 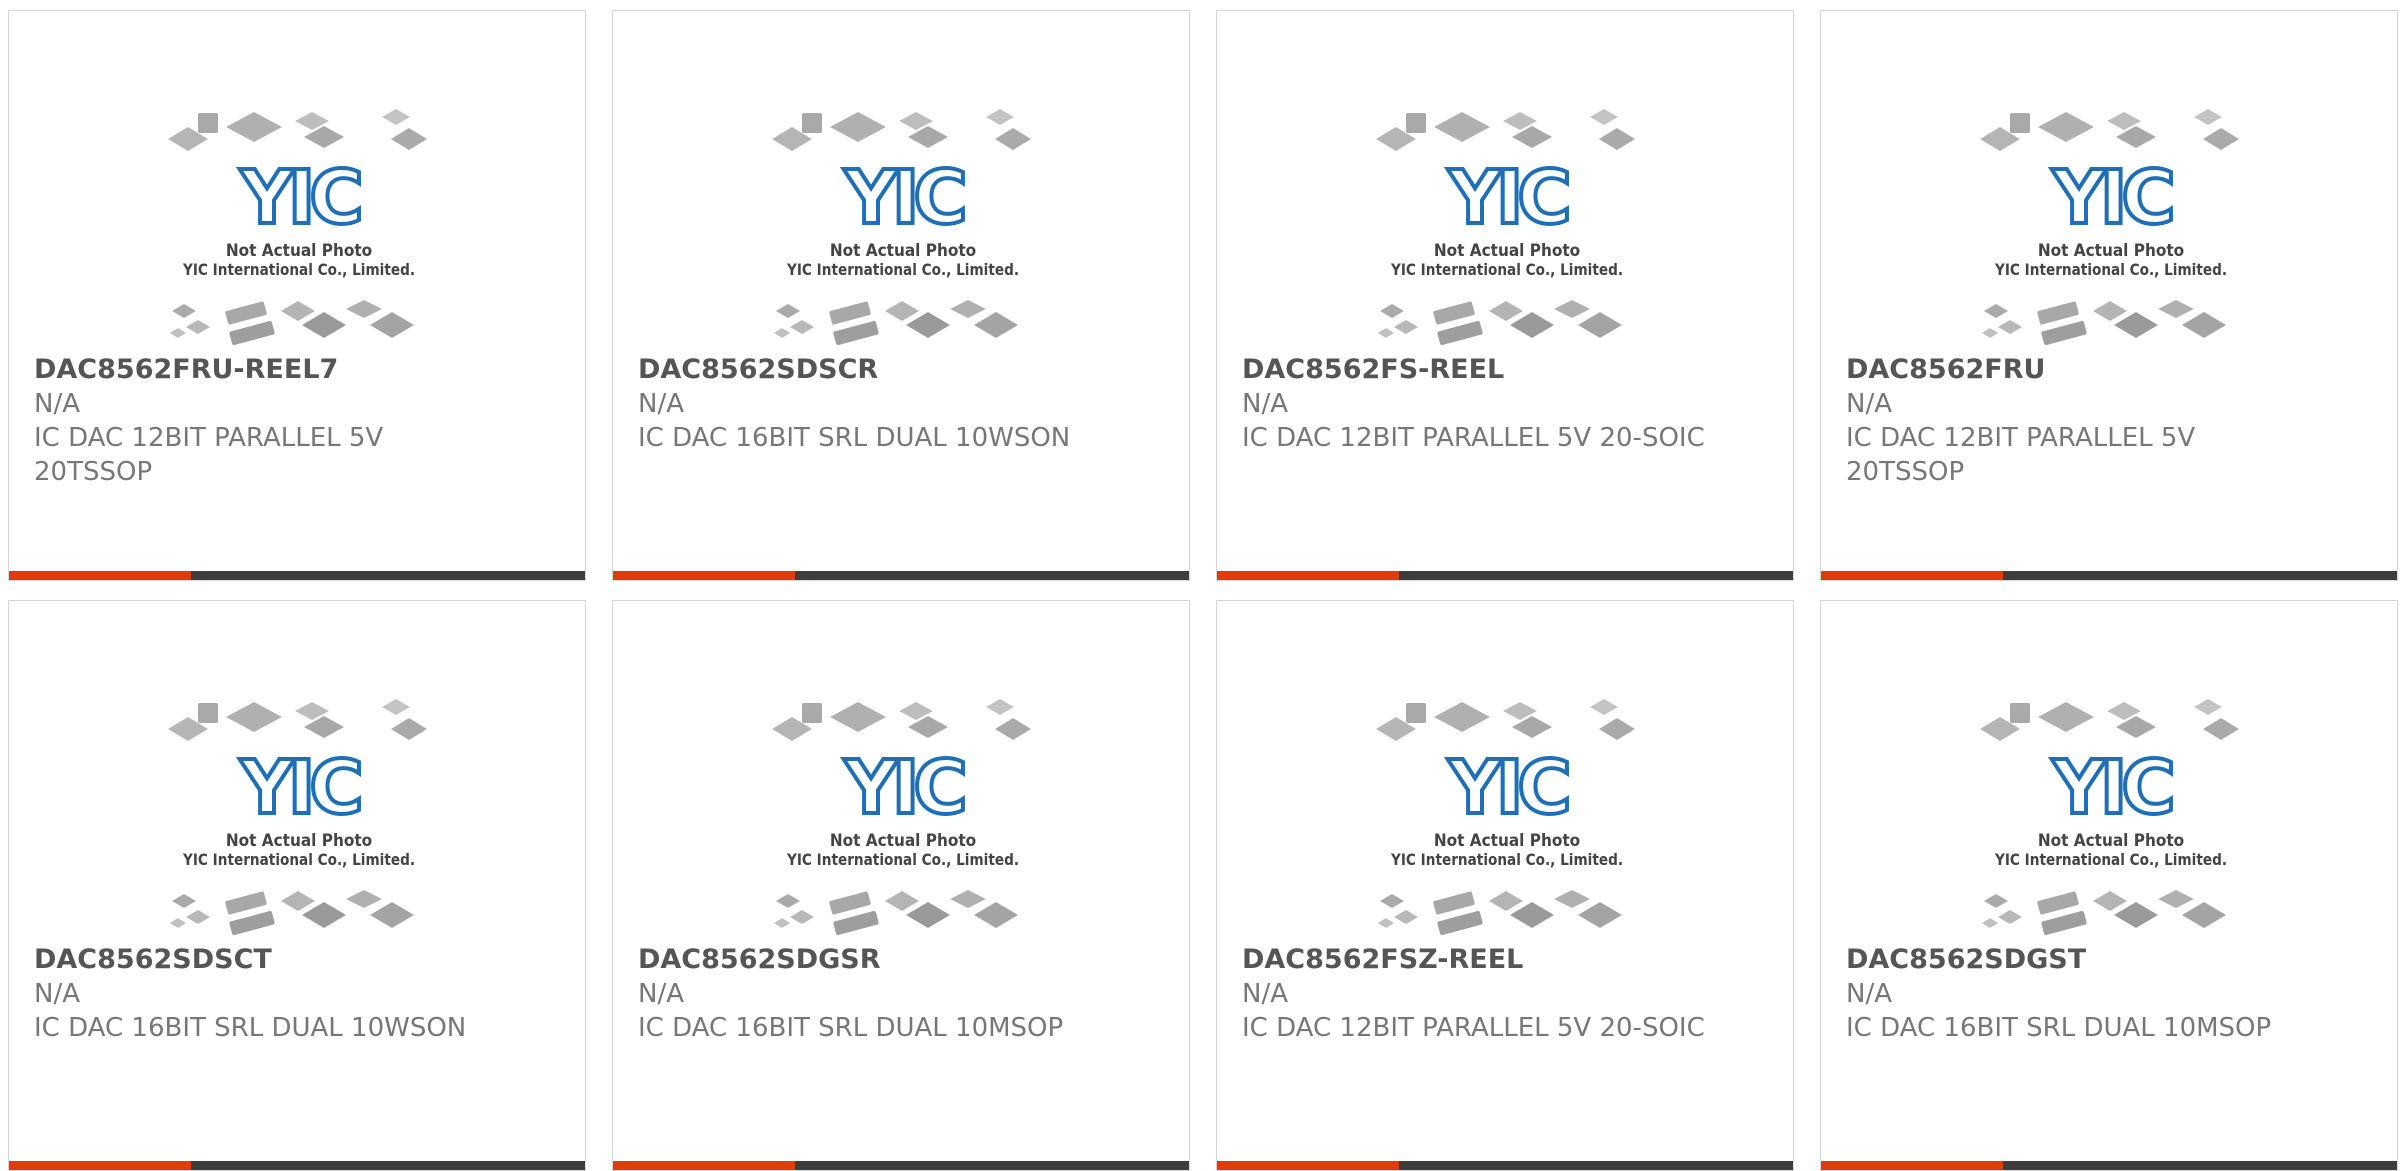 I want to click on part-number: DAC8562FRU, so click(x=2106, y=370).